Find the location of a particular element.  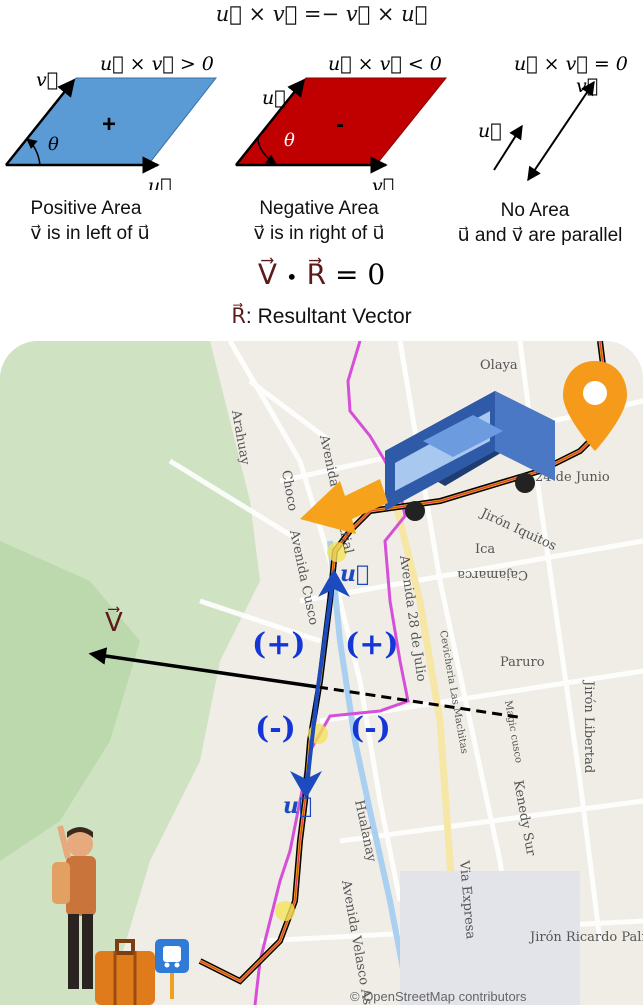

negative-v-label: v⃗ is located at coordinates (383, 182).